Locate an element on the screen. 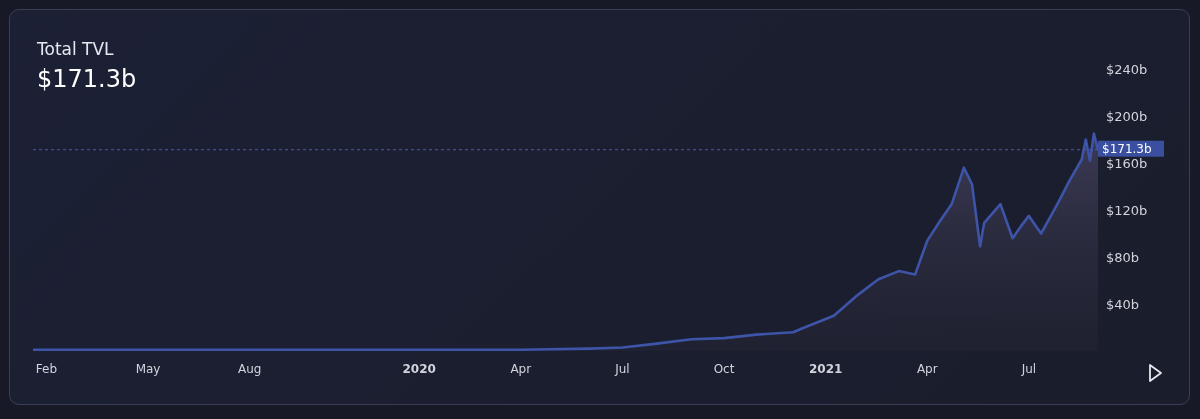  axis-label: $40b is located at coordinates (1123, 304).